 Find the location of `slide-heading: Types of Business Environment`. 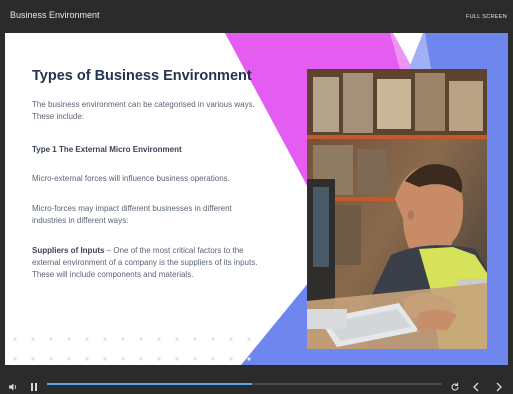

slide-heading: Types of Business Environment is located at coordinates (142, 76).